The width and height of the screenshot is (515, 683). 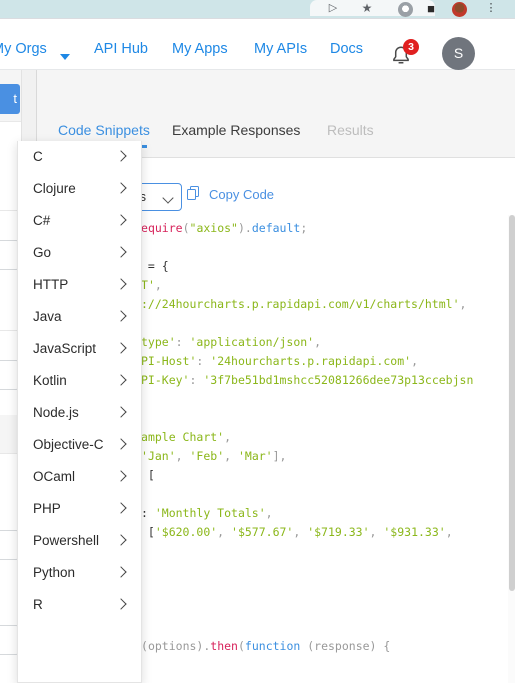 What do you see at coordinates (186, 532) in the screenshot?
I see `code-token: '$620.00'` at bounding box center [186, 532].